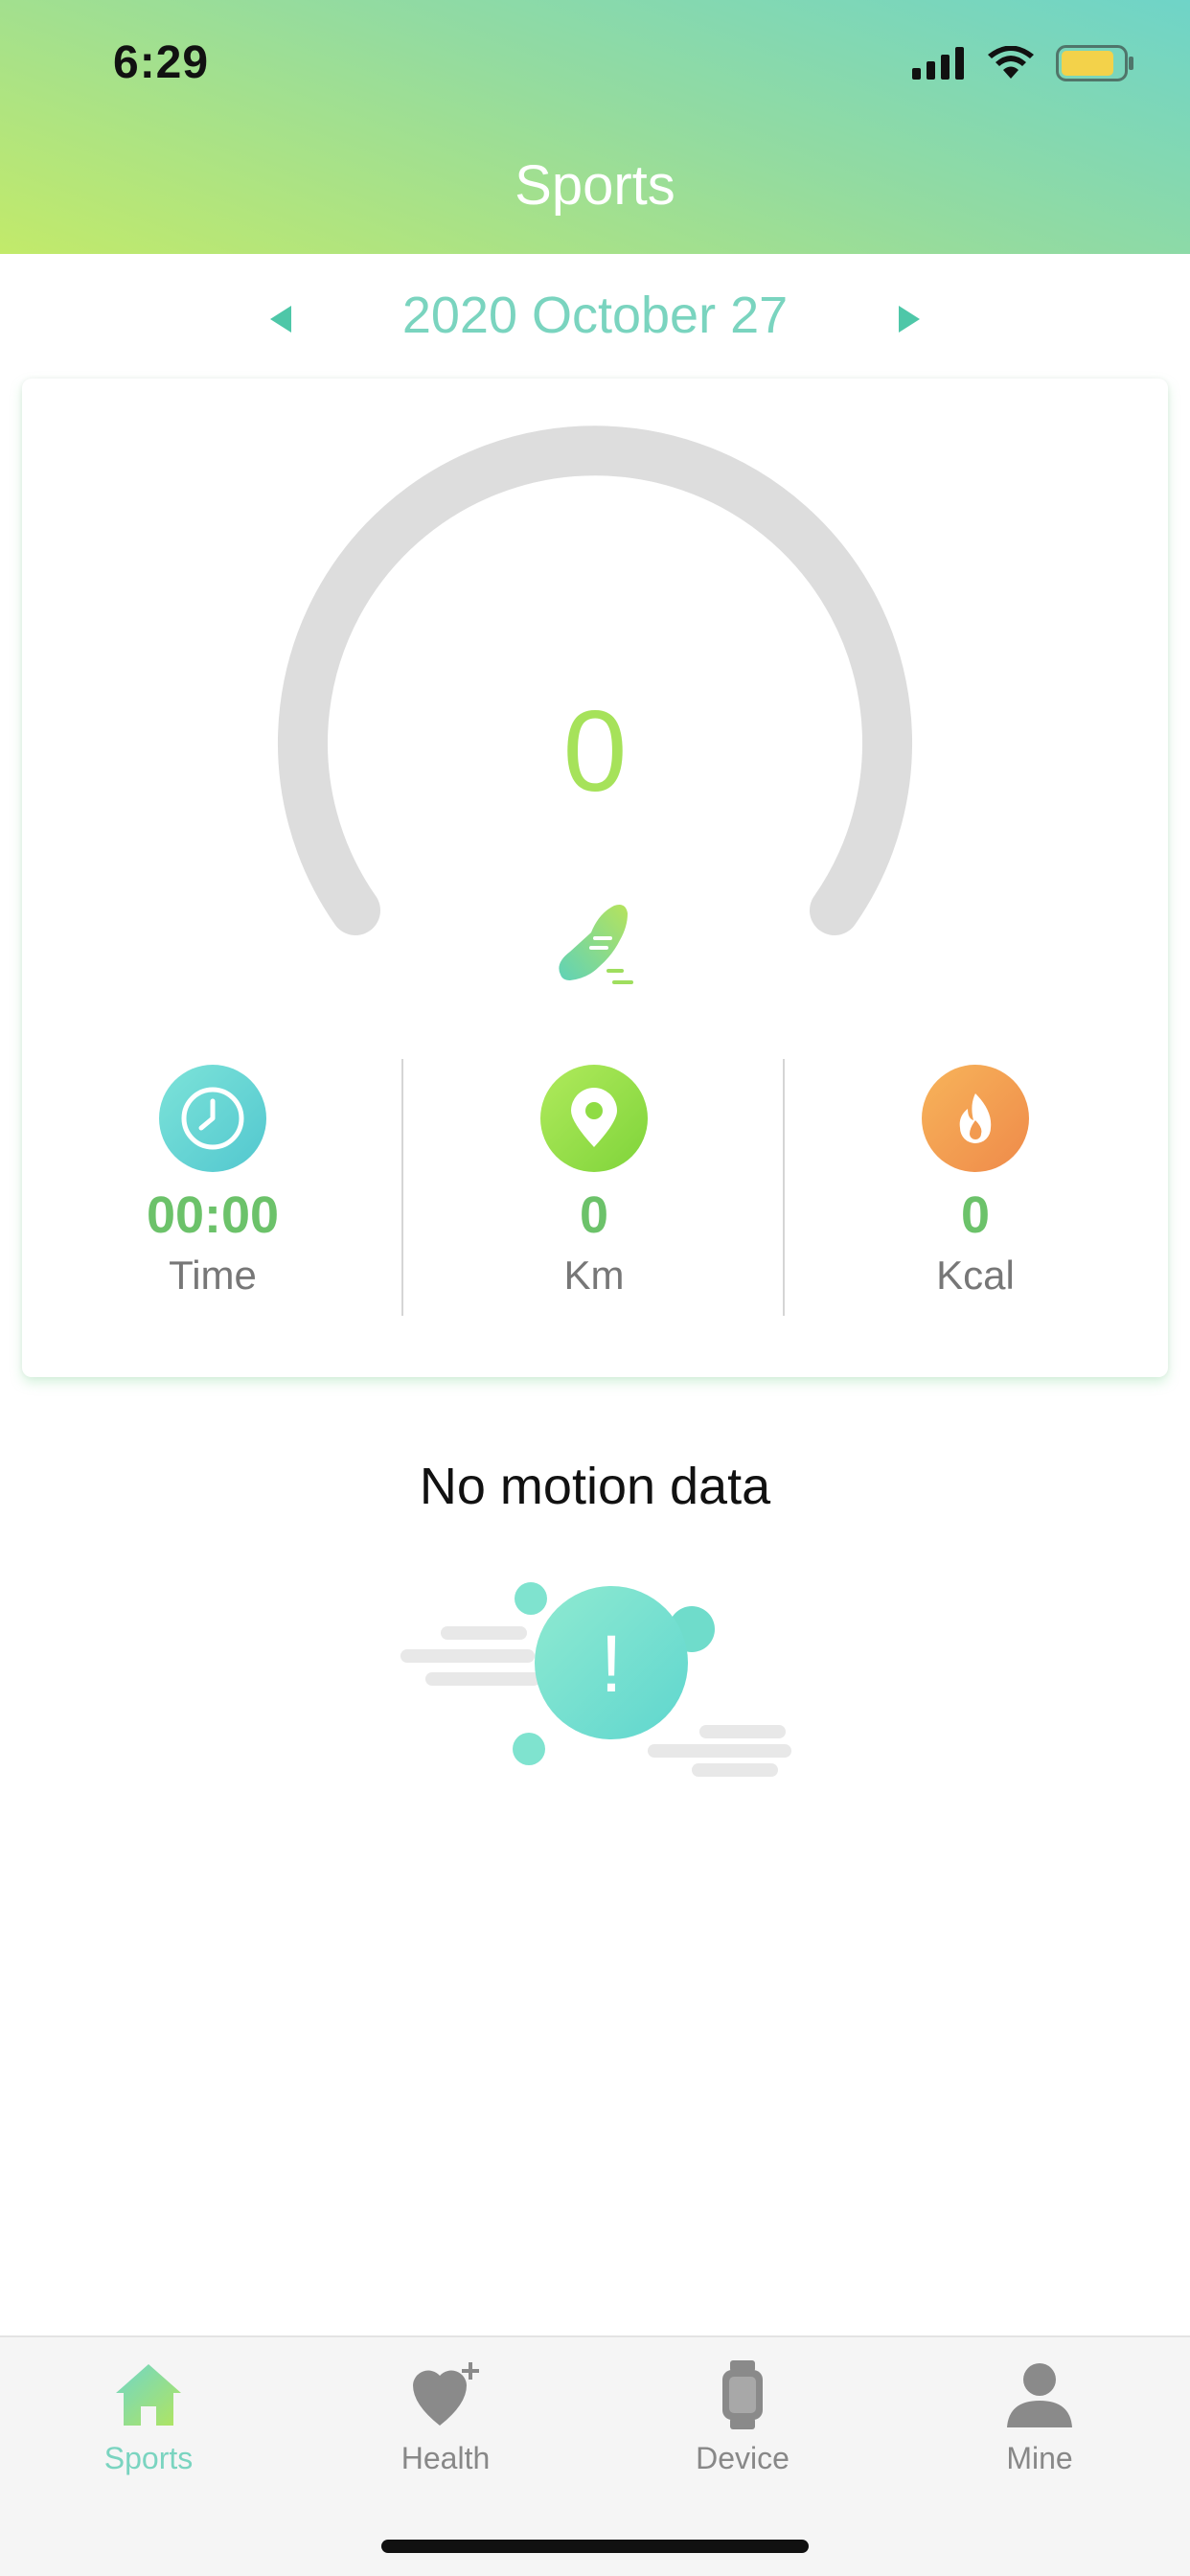 Image resolution: width=1190 pixels, height=2576 pixels. I want to click on time-label: Time, so click(213, 1275).